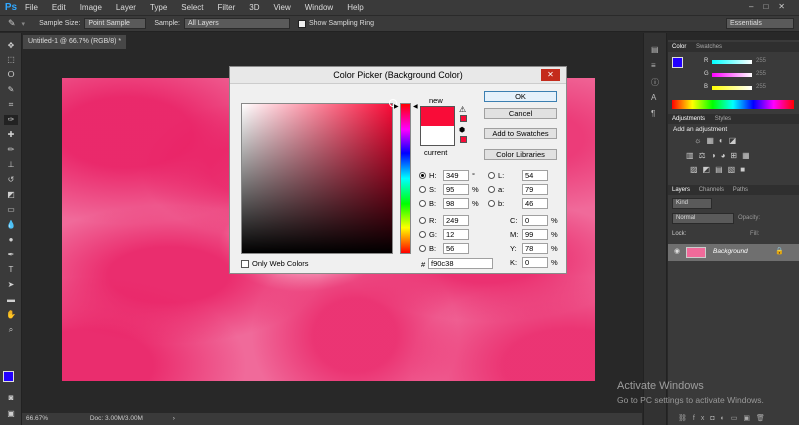 The width and height of the screenshot is (799, 425). Describe the element at coordinates (245, 264) in the screenshot. I see `only-web-colors-checkbox` at that location.